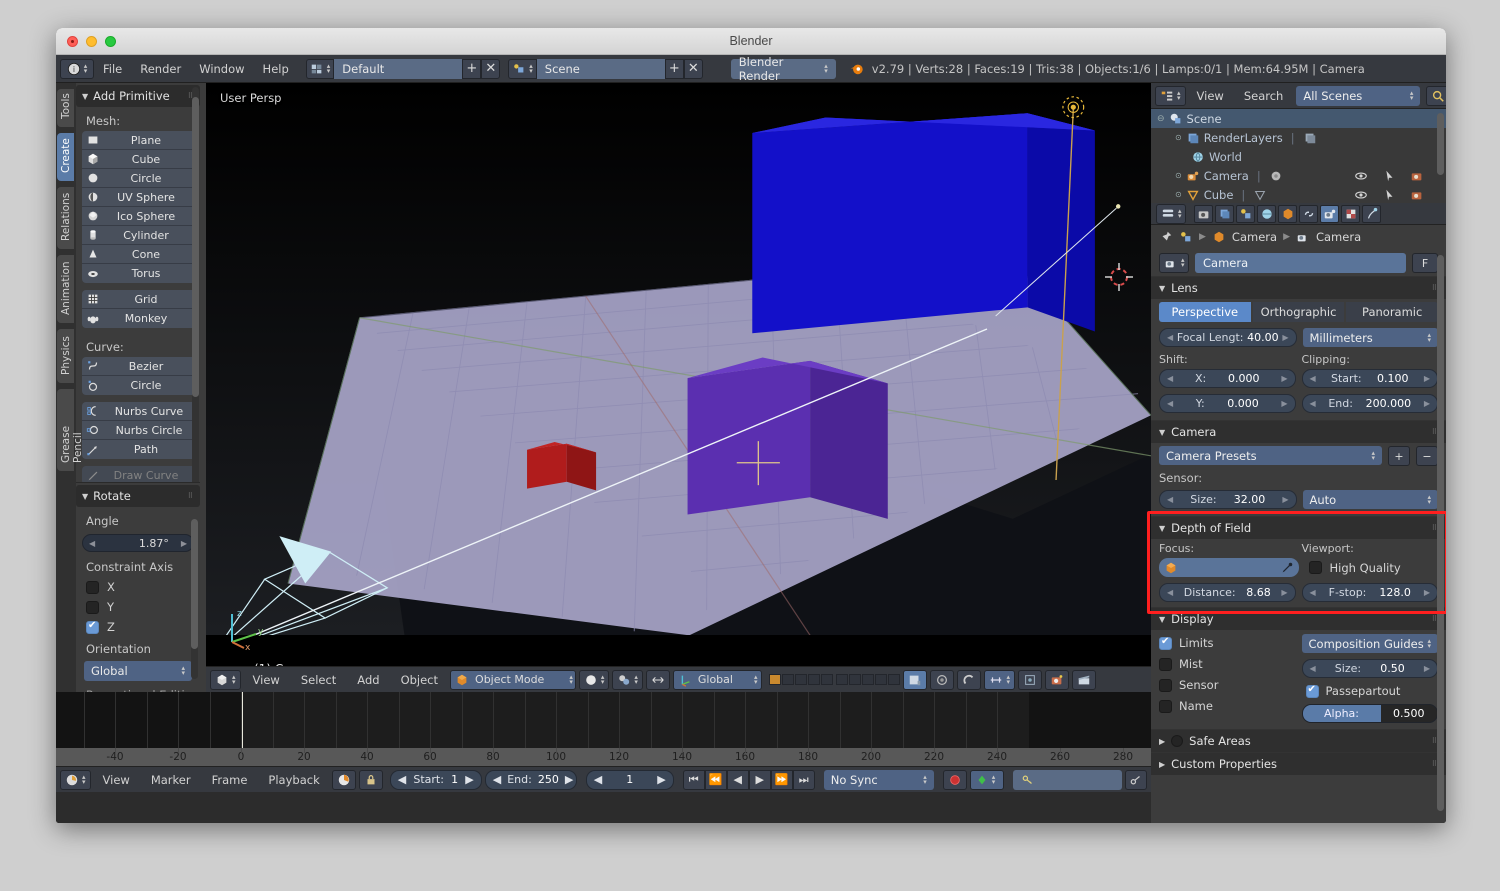 The height and width of the screenshot is (891, 1500). Describe the element at coordinates (1338, 237) in the screenshot. I see `breadcrumb-data-name: Camera` at that location.